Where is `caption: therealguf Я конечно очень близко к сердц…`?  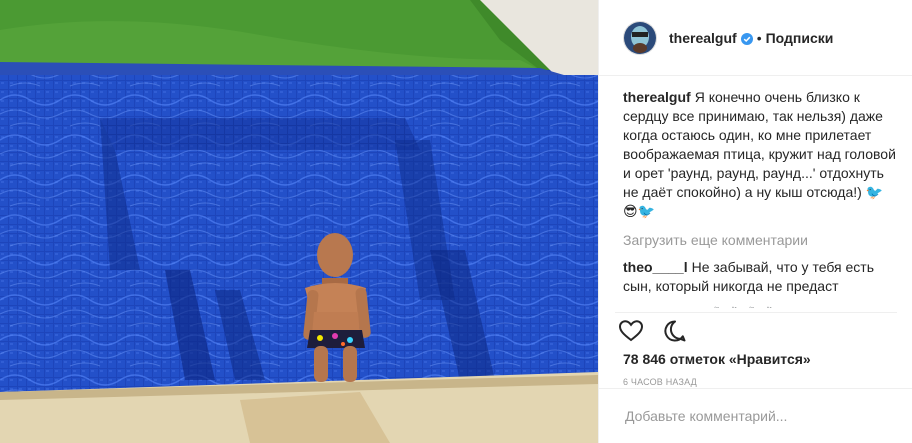 caption: therealguf Я конечно очень близко к сердц… is located at coordinates (759, 154).